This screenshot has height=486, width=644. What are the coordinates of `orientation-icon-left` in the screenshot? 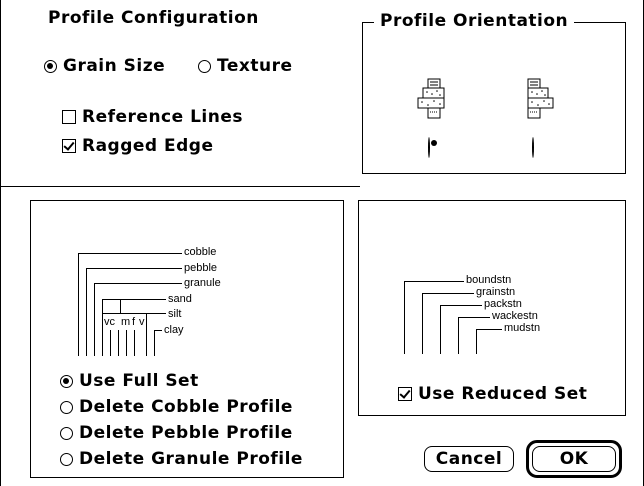 It's located at (431, 98).